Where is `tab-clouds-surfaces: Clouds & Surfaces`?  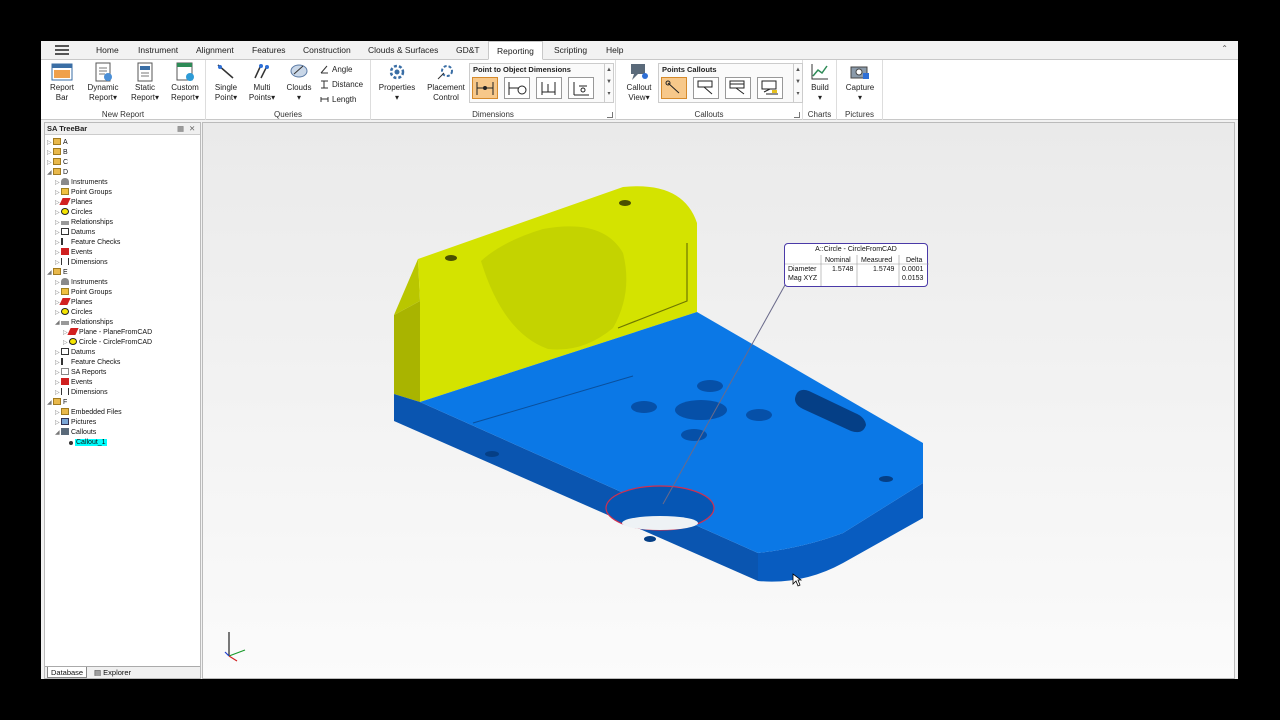
tab-clouds-surfaces: Clouds & Surfaces is located at coordinates (403, 50).